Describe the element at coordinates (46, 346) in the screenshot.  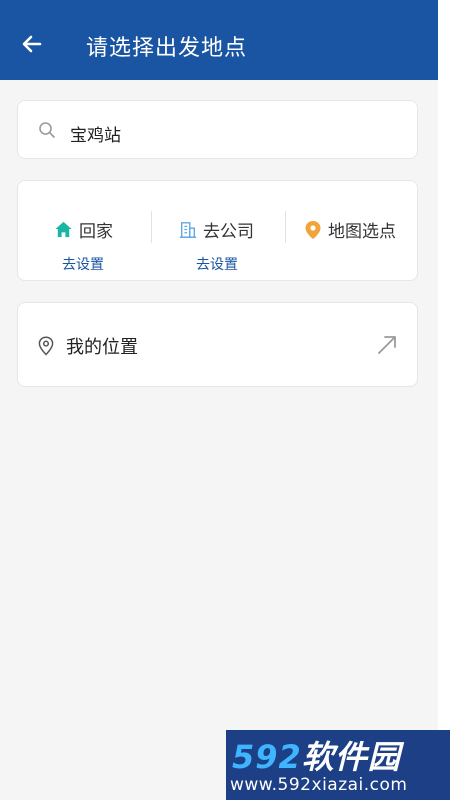
I see `location-pin-icon` at that location.